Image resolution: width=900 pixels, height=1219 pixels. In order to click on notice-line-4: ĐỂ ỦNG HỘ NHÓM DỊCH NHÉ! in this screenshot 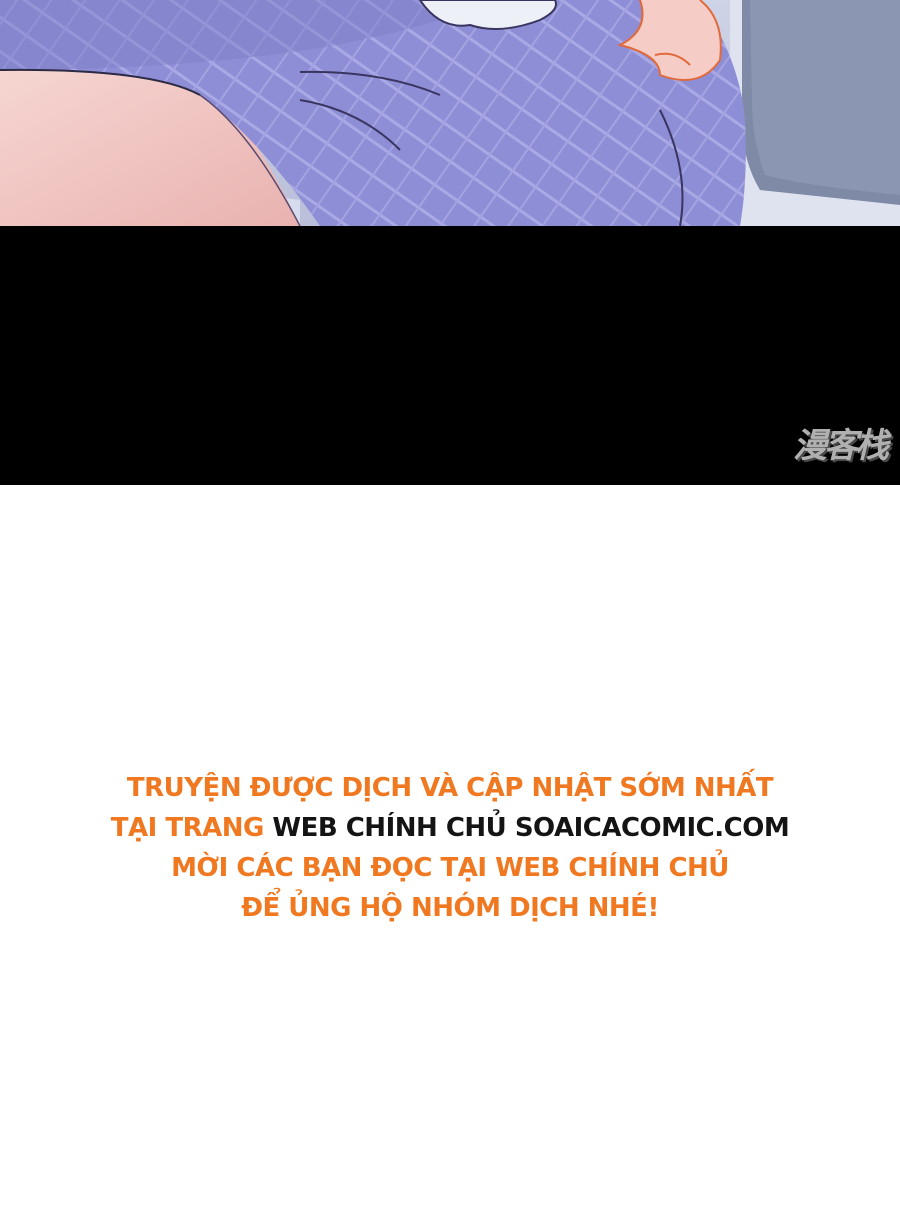, I will do `click(450, 908)`.